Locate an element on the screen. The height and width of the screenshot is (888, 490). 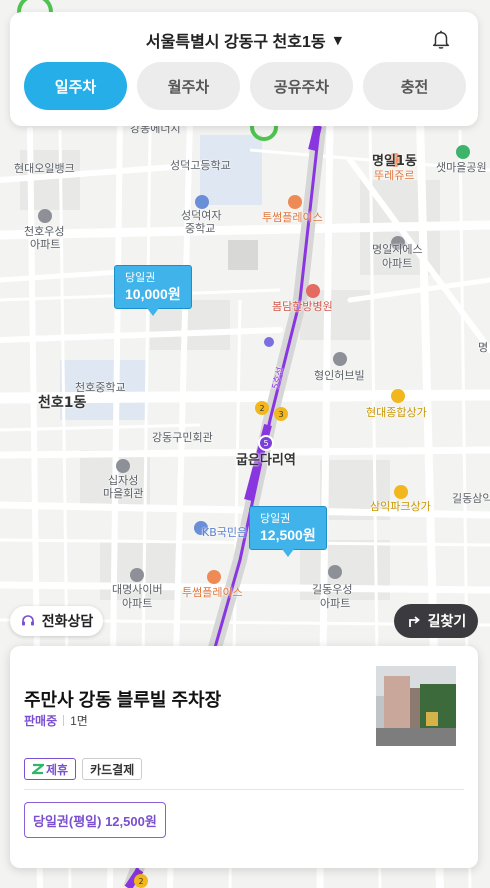
price-pin: 당일권 10,000원 is located at coordinates (153, 290).